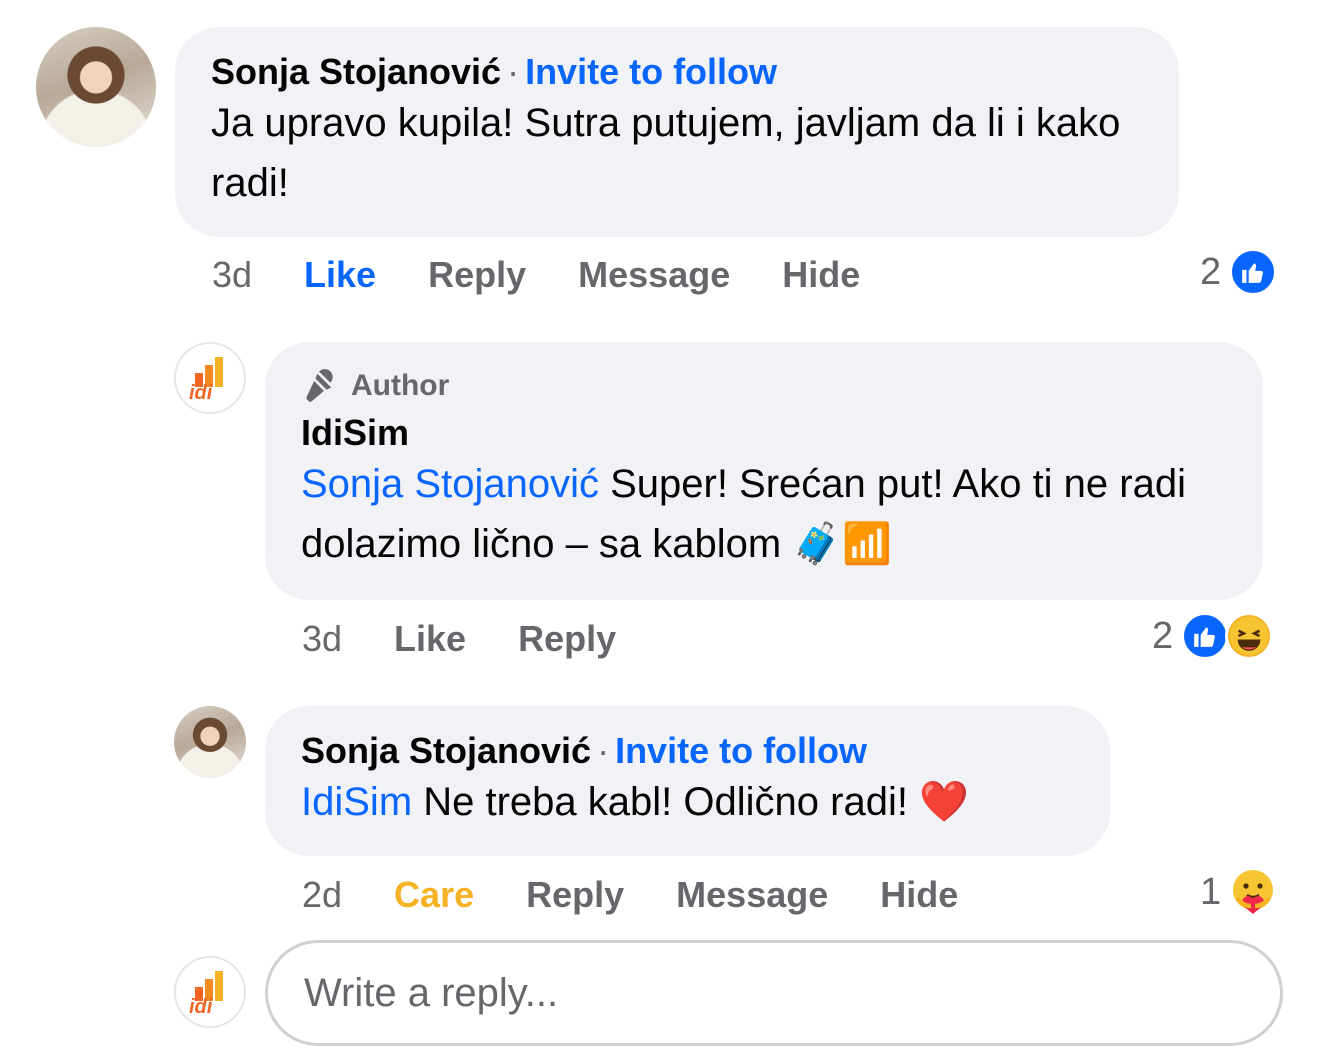 The image size is (1320, 1063). Describe the element at coordinates (1253, 892) in the screenshot. I see `care-reaction-icon` at that location.